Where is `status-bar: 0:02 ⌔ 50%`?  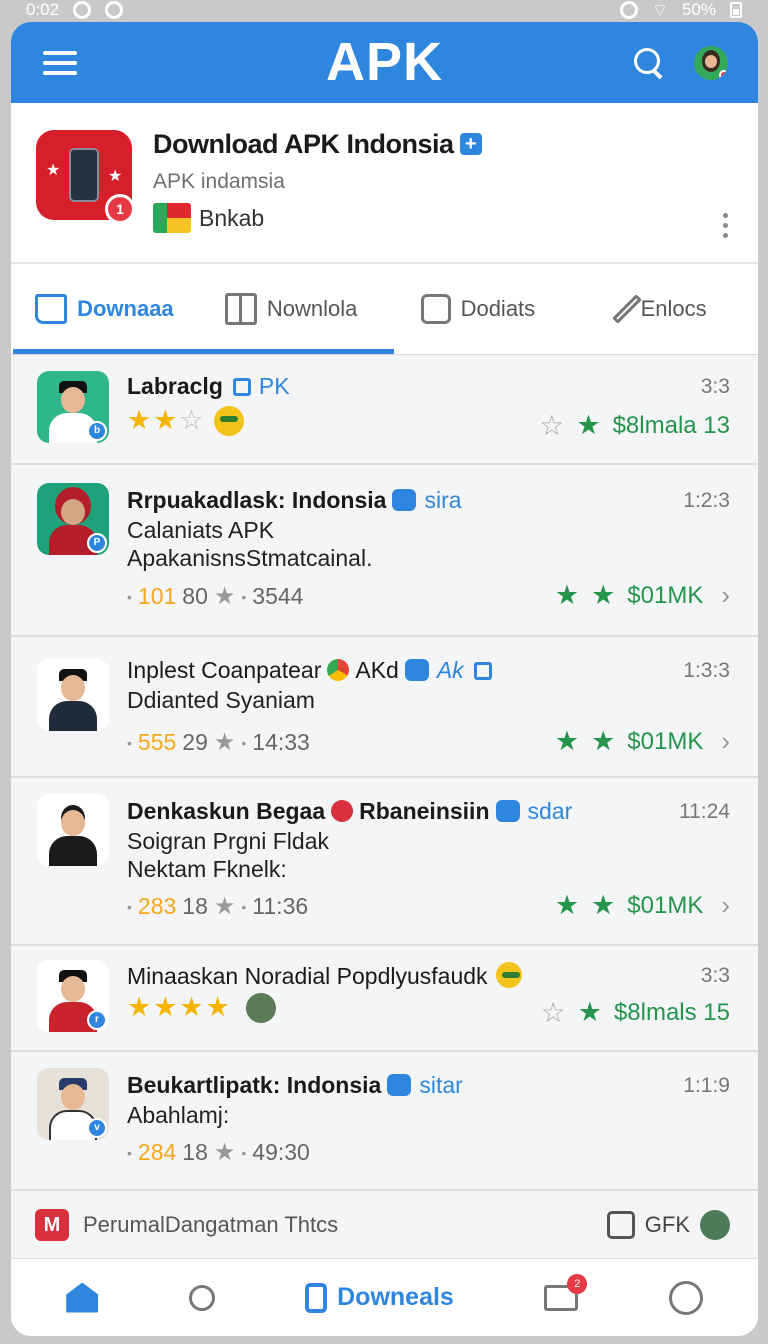 status-bar: 0:02 ⌔ 50% is located at coordinates (384, 10).